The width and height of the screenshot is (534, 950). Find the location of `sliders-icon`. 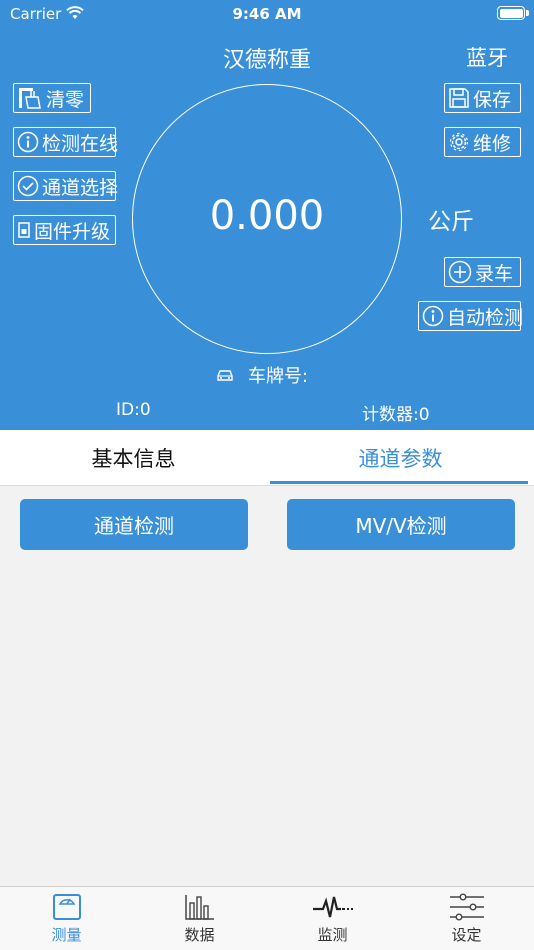

sliders-icon is located at coordinates (466, 907).